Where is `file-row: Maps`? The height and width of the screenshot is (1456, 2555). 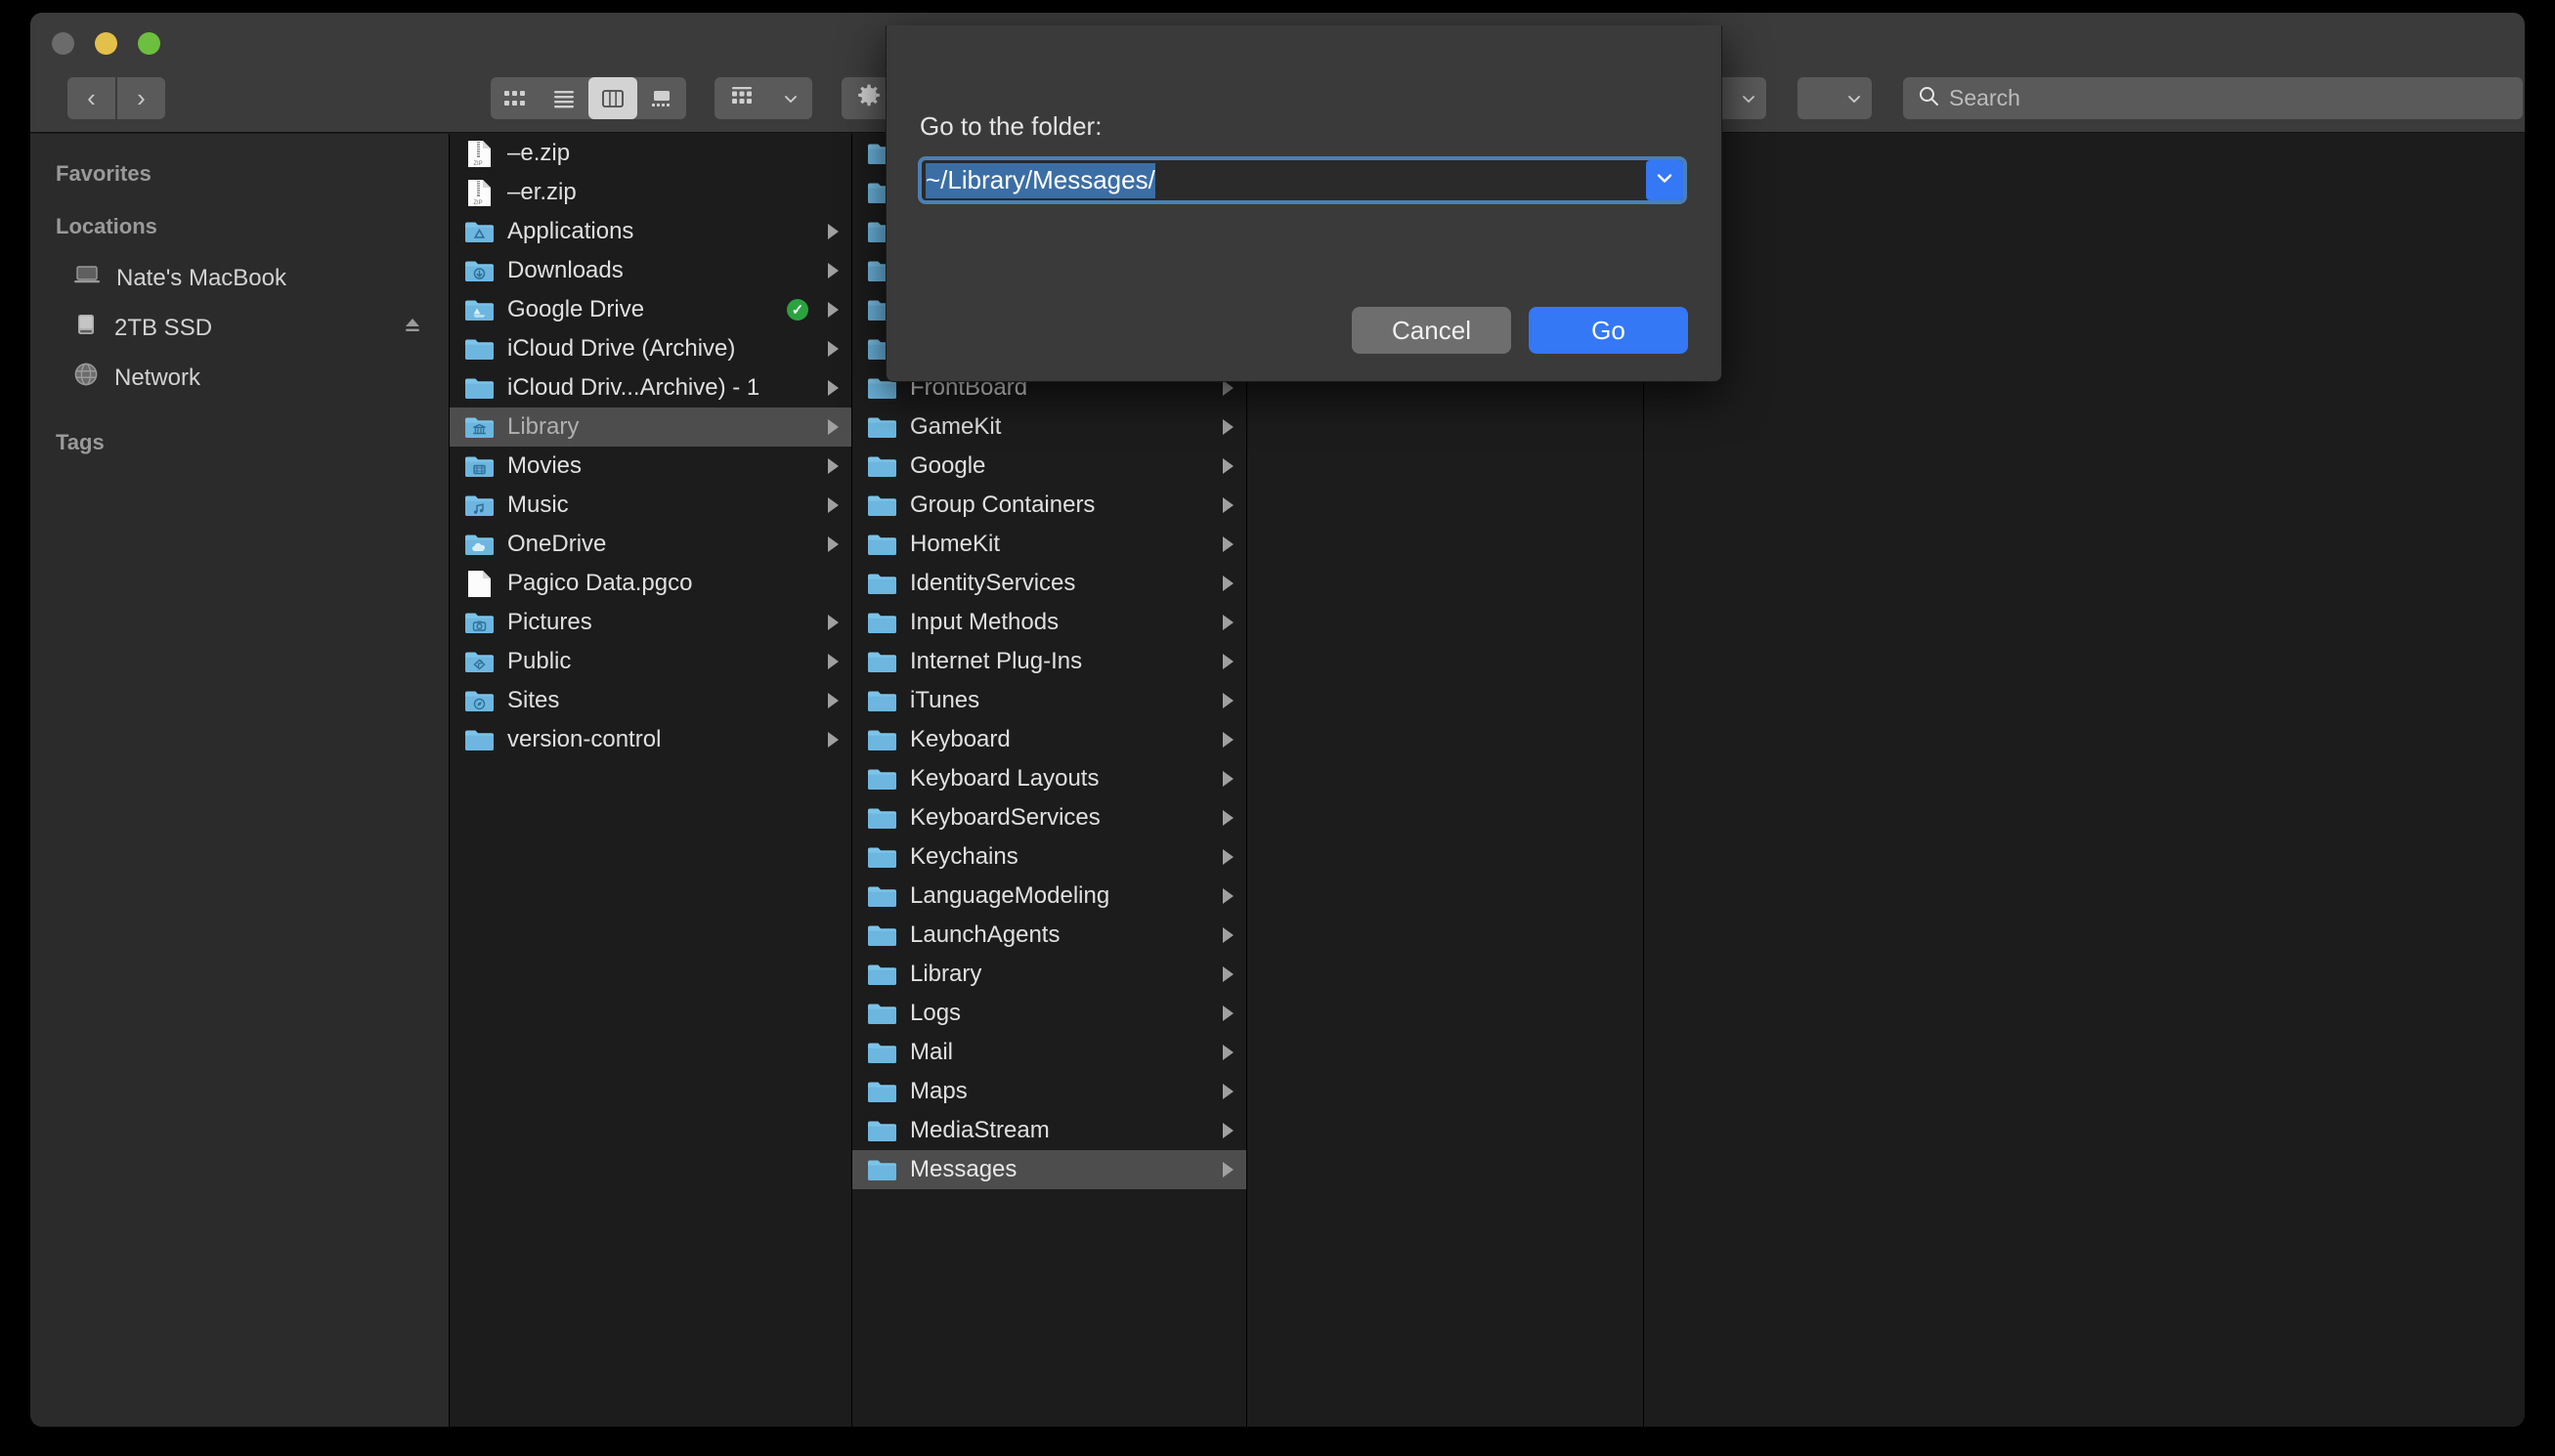
file-row: Maps is located at coordinates (1049, 1091).